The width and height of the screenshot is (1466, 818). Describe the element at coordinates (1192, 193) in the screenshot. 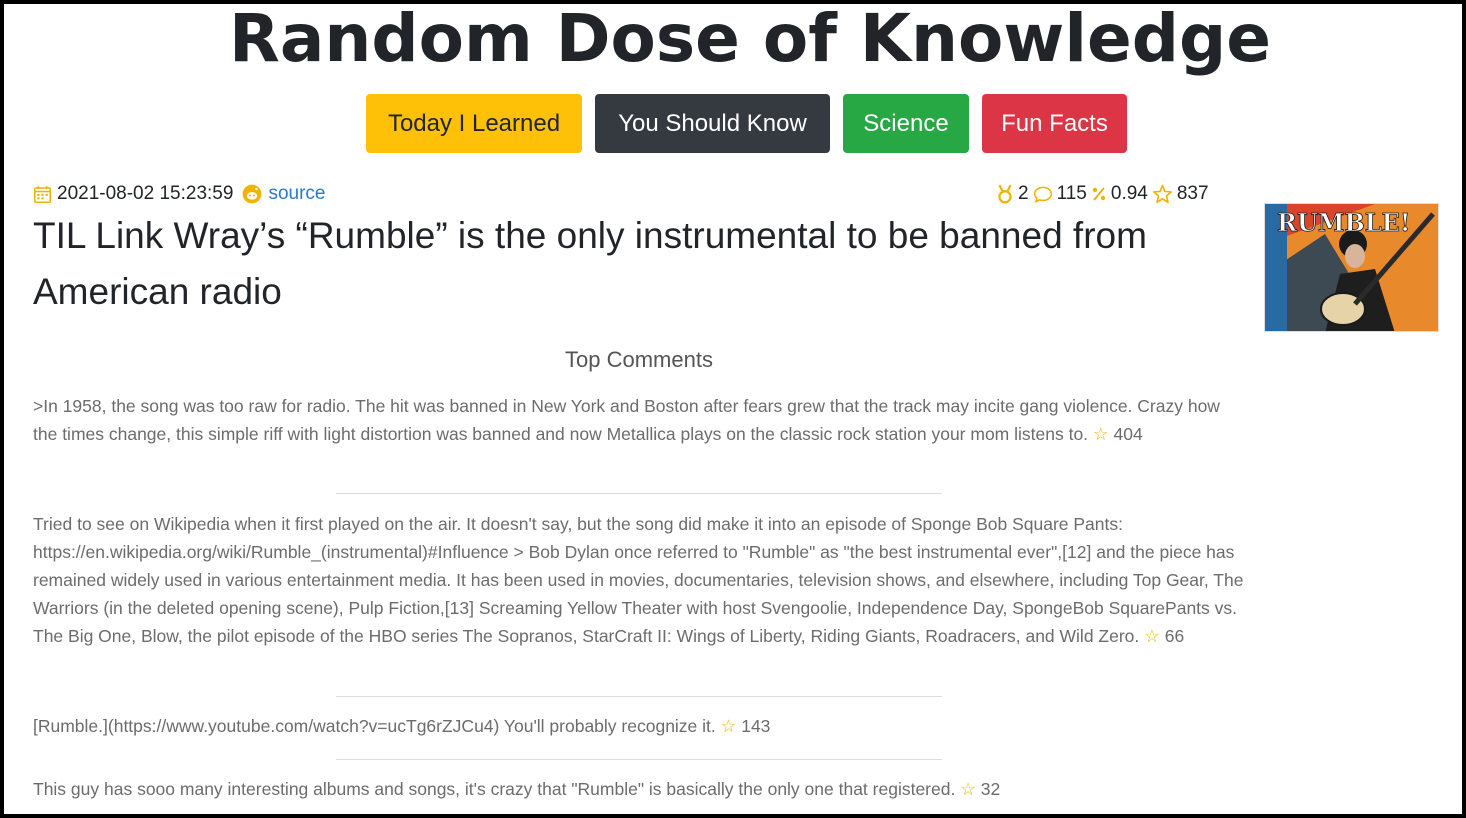

I see `post-score: 837` at that location.